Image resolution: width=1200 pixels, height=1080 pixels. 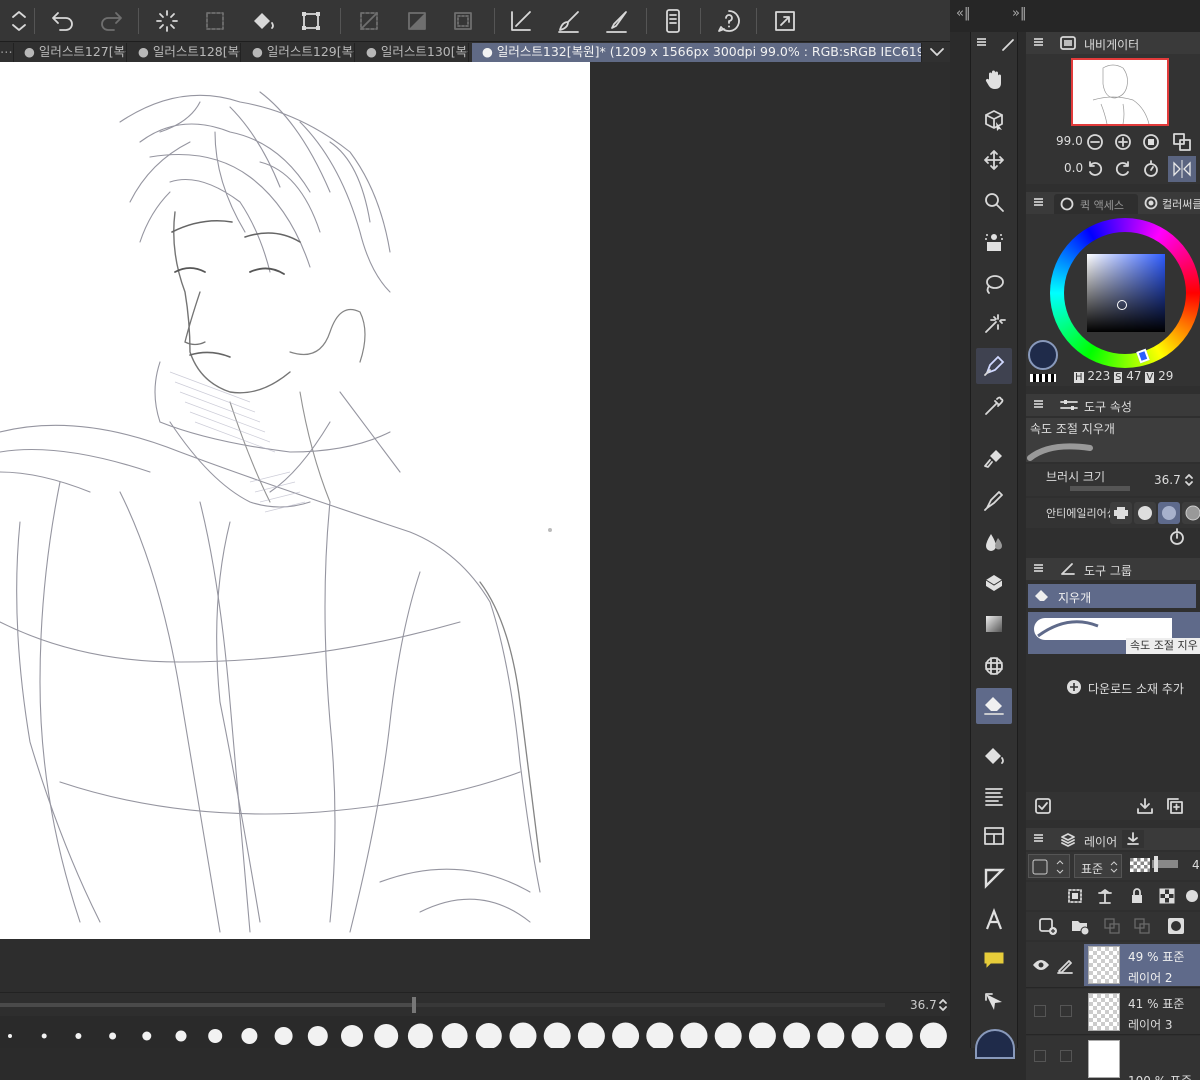 What do you see at coordinates (1142, 926) in the screenshot?
I see `copy-layer-icon` at bounding box center [1142, 926].